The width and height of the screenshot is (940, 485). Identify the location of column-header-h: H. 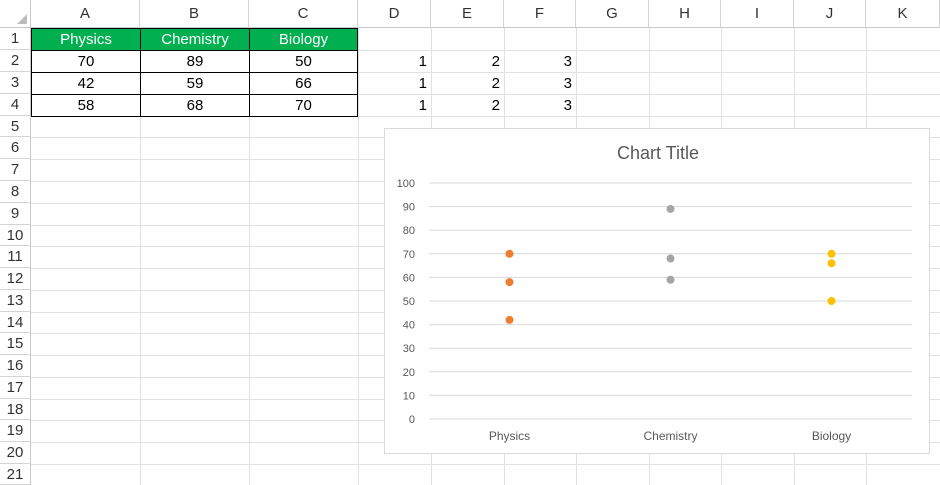
(685, 14).